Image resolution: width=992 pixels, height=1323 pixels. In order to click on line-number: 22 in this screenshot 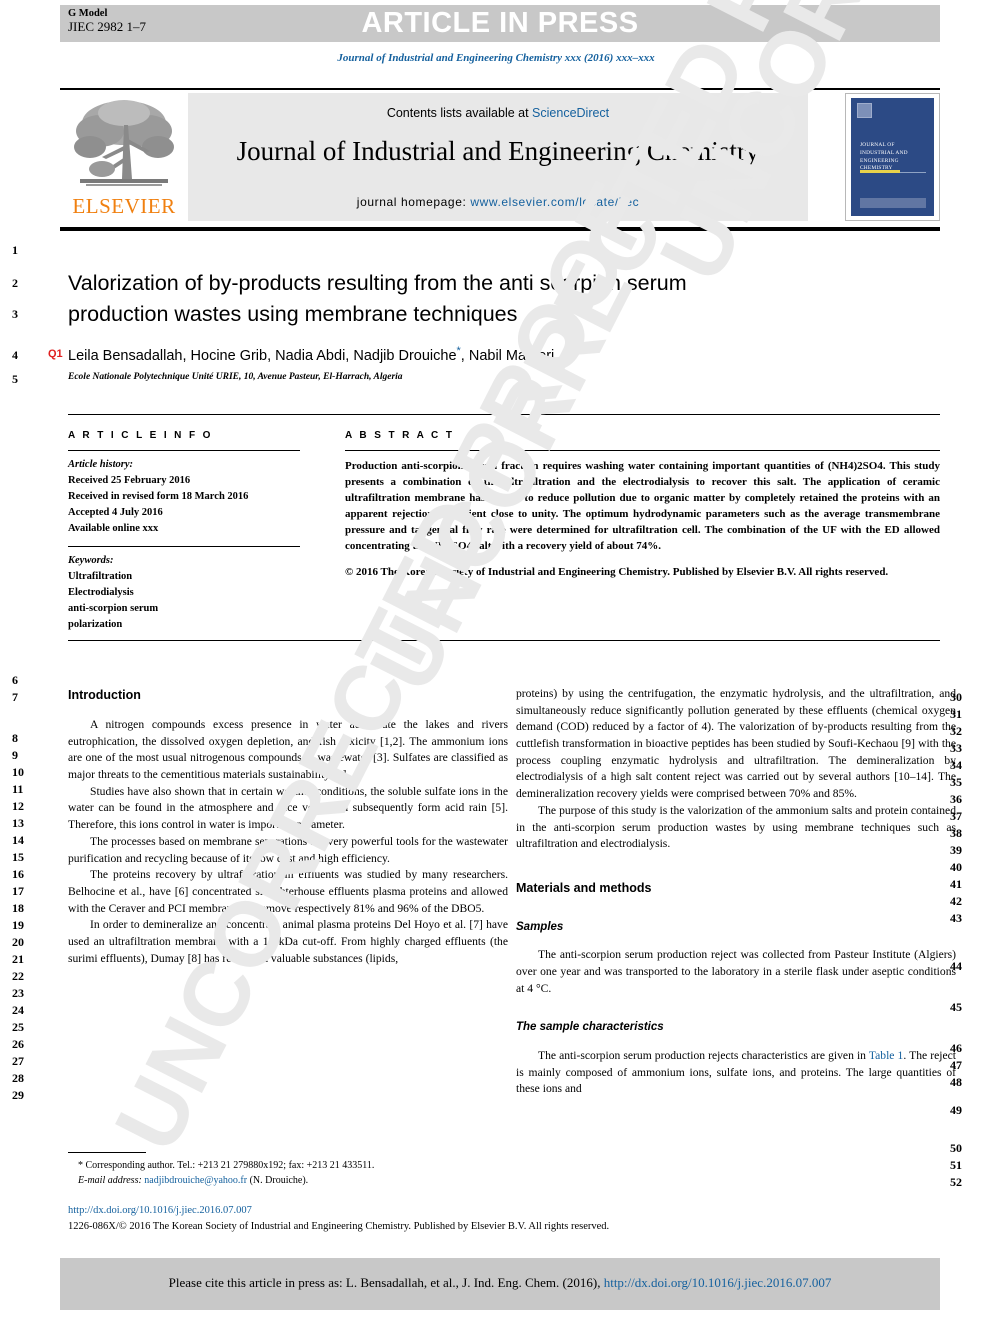, I will do `click(18, 976)`.